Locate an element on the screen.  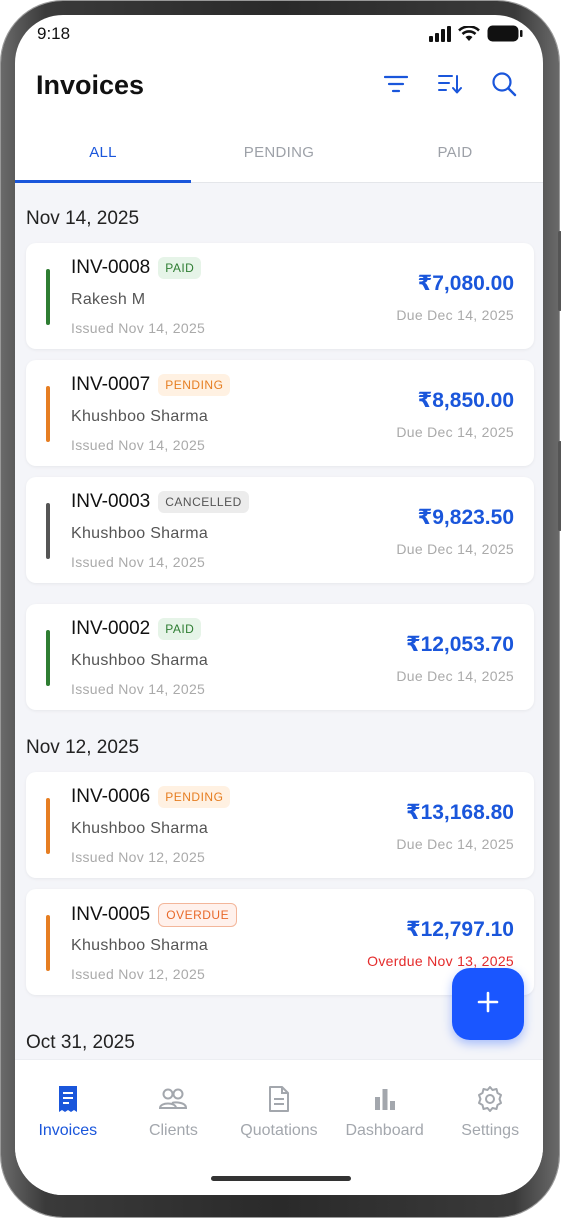
invoice-number: INV-0002 is located at coordinates (111, 628).